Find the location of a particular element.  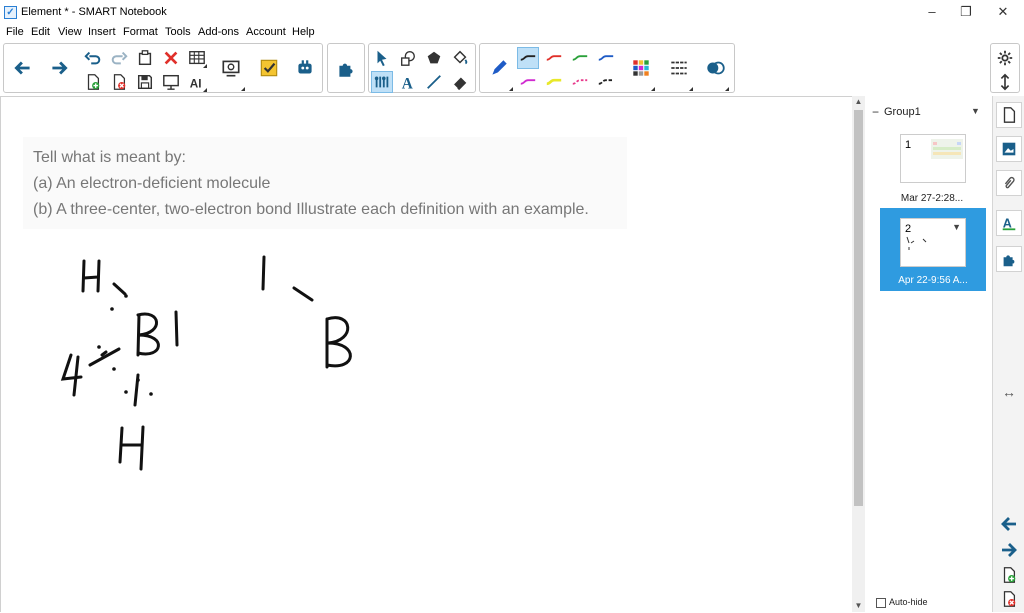

canvas-scrollbar: ▲ ▼ is located at coordinates (858, 354).